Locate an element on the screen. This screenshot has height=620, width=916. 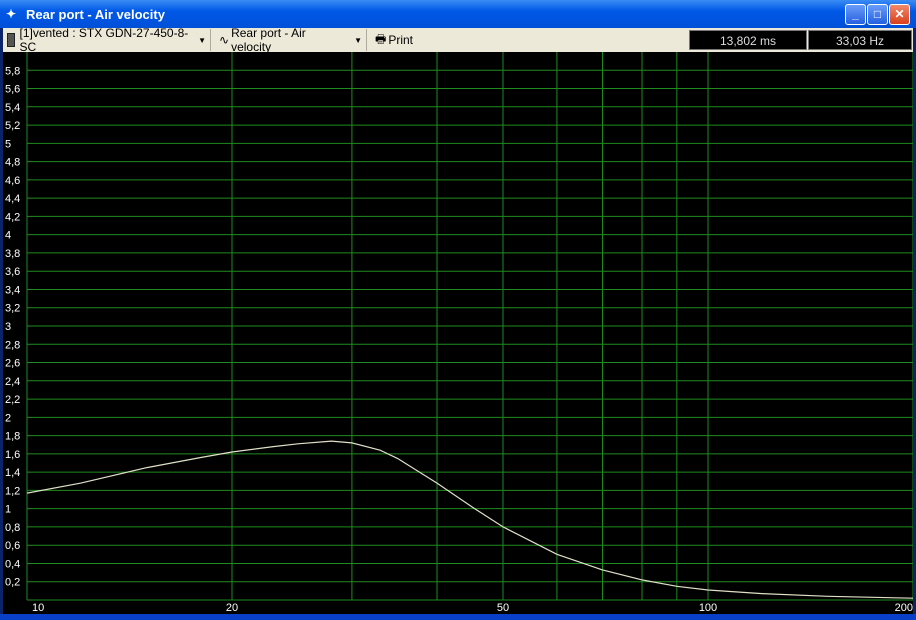
title-bar: ✦ Rear port - Air velocity _ □ ✕ is located at coordinates (458, 14).